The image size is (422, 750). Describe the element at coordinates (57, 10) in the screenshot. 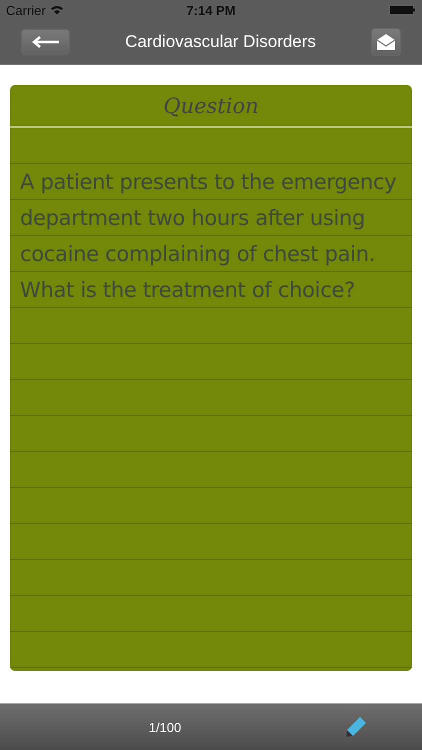

I see `wifi-icon` at that location.